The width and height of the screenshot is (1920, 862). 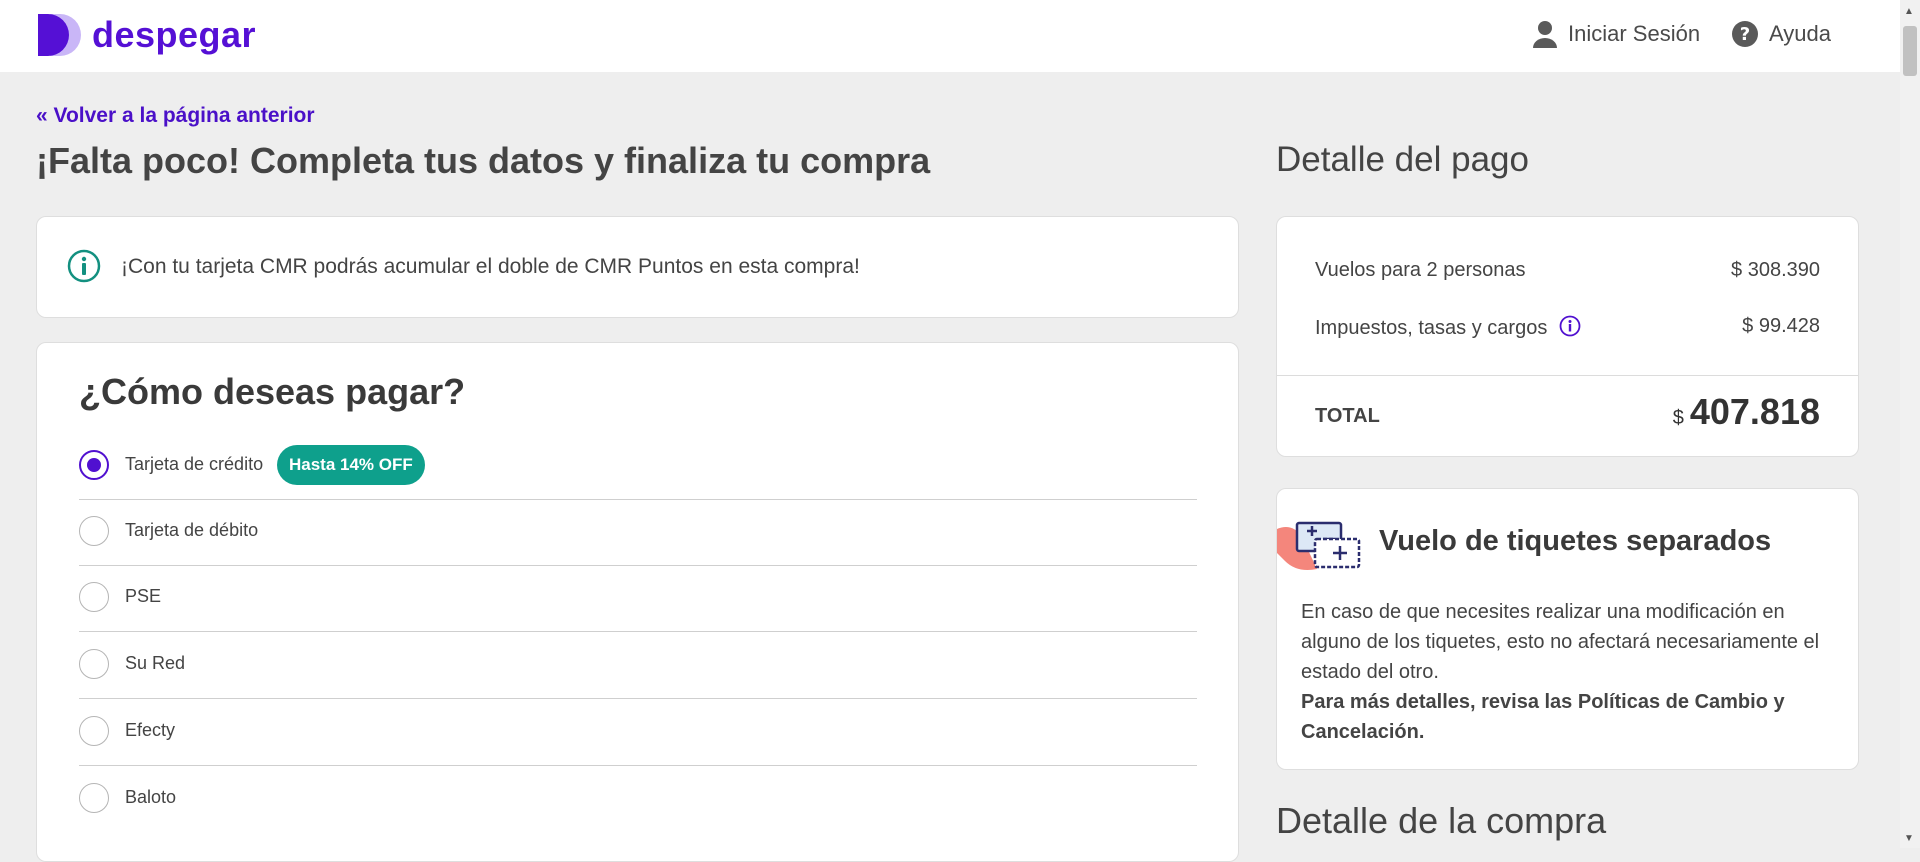 What do you see at coordinates (94, 597) in the screenshot?
I see `radio-pse` at bounding box center [94, 597].